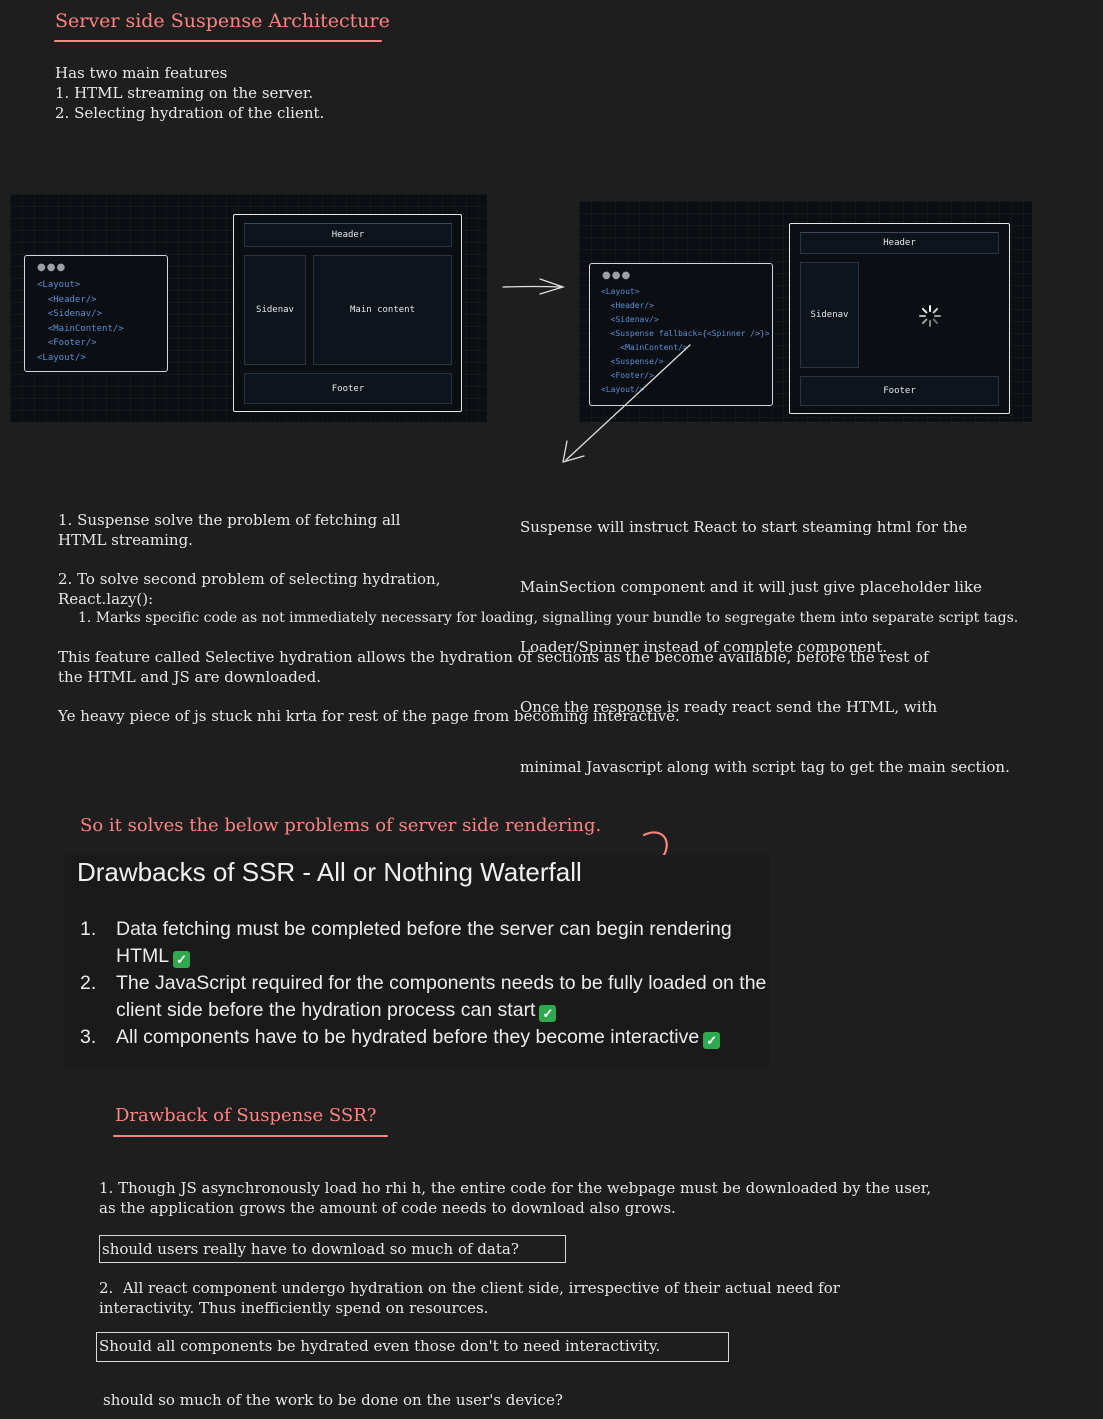 Image resolution: width=1103 pixels, height=1419 pixels. I want to click on list-number: 3., so click(88, 1037).